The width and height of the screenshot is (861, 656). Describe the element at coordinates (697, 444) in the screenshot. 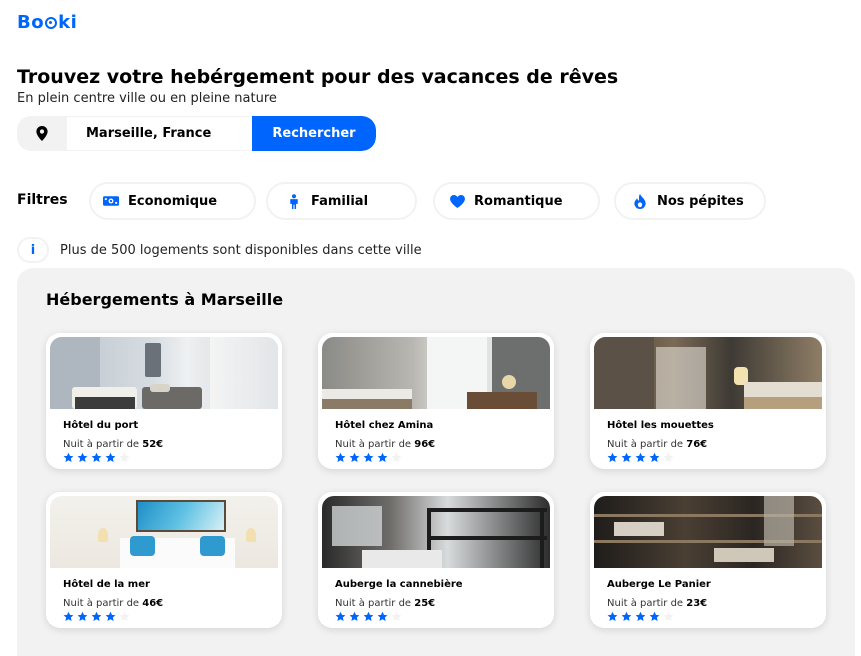

I see `price-value: 76€` at that location.